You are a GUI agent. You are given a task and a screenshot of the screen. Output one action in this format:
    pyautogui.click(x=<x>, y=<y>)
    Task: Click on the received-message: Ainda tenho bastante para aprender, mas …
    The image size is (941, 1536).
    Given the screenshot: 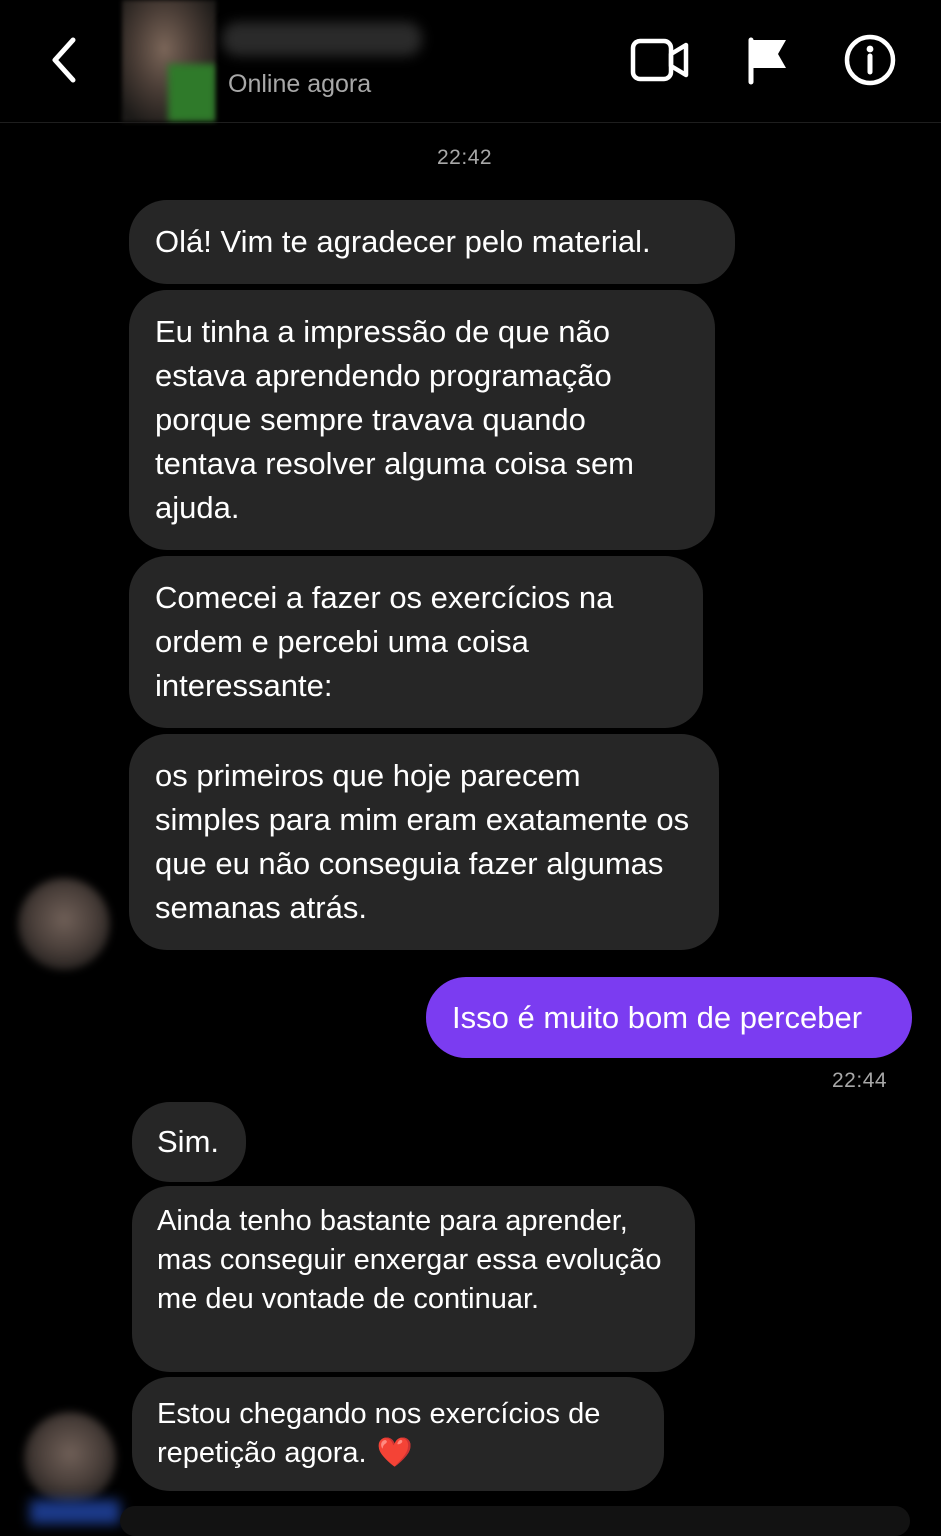 What is the action you would take?
    pyautogui.click(x=413, y=1279)
    